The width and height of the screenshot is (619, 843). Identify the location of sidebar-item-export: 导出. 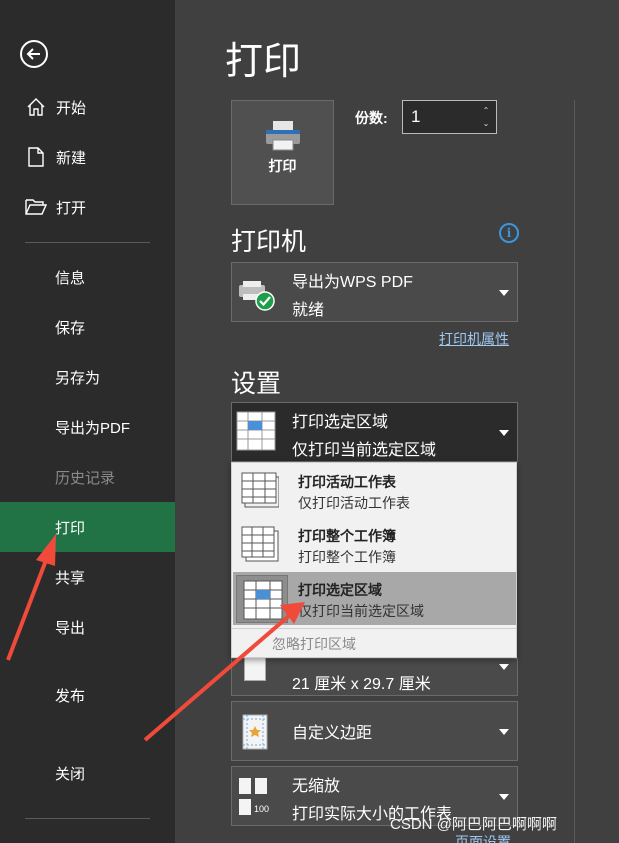
(87, 627).